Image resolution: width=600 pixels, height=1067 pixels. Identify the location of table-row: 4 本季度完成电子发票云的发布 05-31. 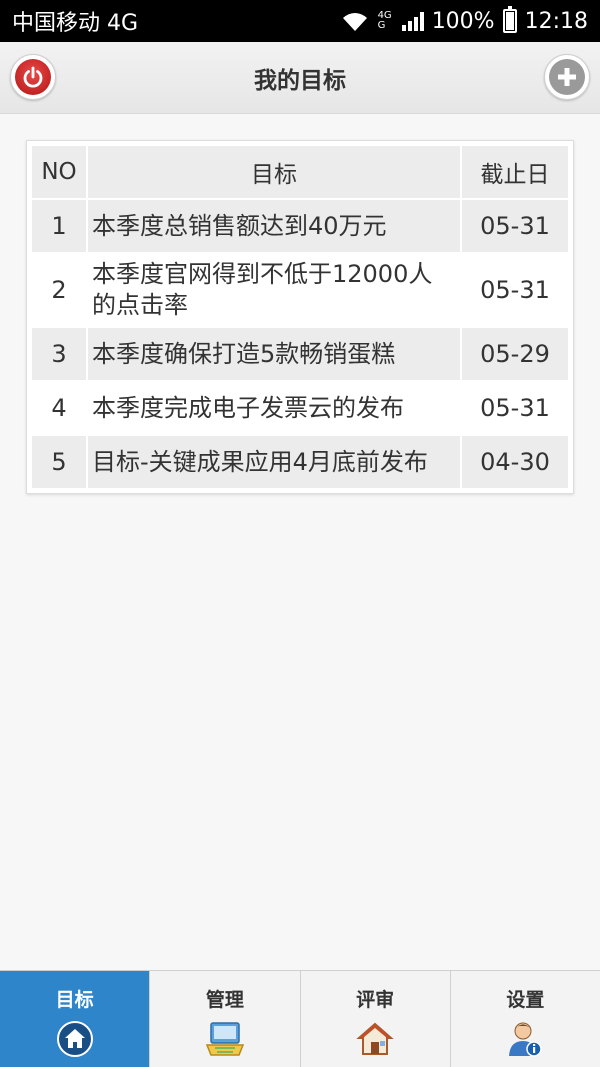
(300, 408).